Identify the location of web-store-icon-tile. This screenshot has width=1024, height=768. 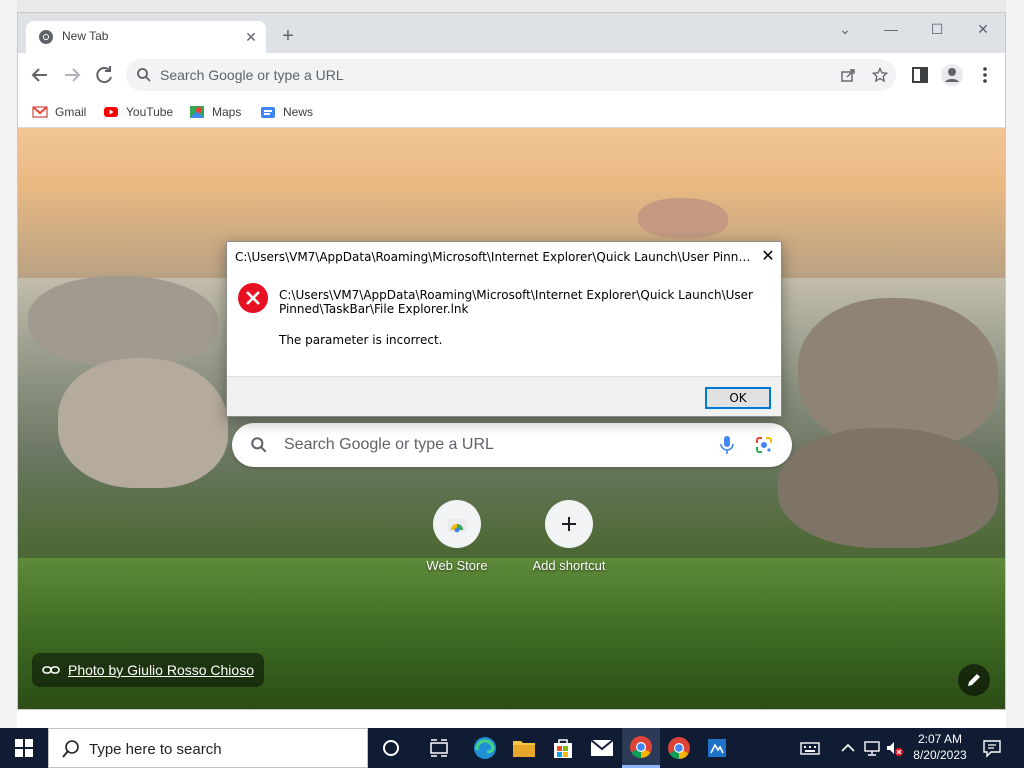
(457, 524).